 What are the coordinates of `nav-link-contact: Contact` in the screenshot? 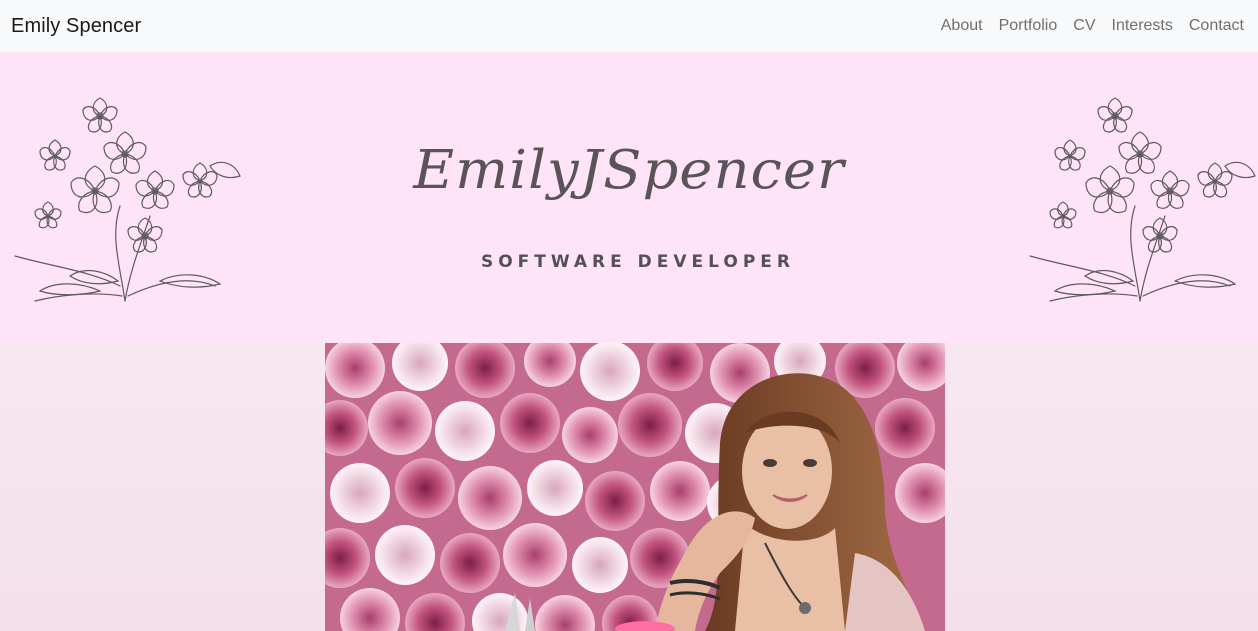 It's located at (1216, 26).